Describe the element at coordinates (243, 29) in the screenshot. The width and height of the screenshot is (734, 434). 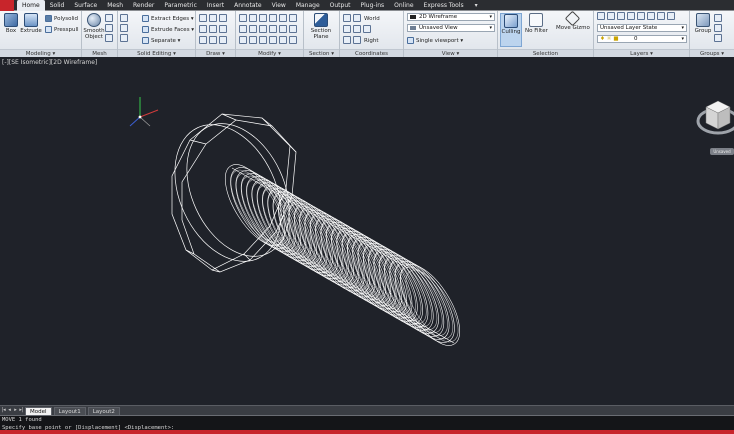
I see `array-icon` at that location.